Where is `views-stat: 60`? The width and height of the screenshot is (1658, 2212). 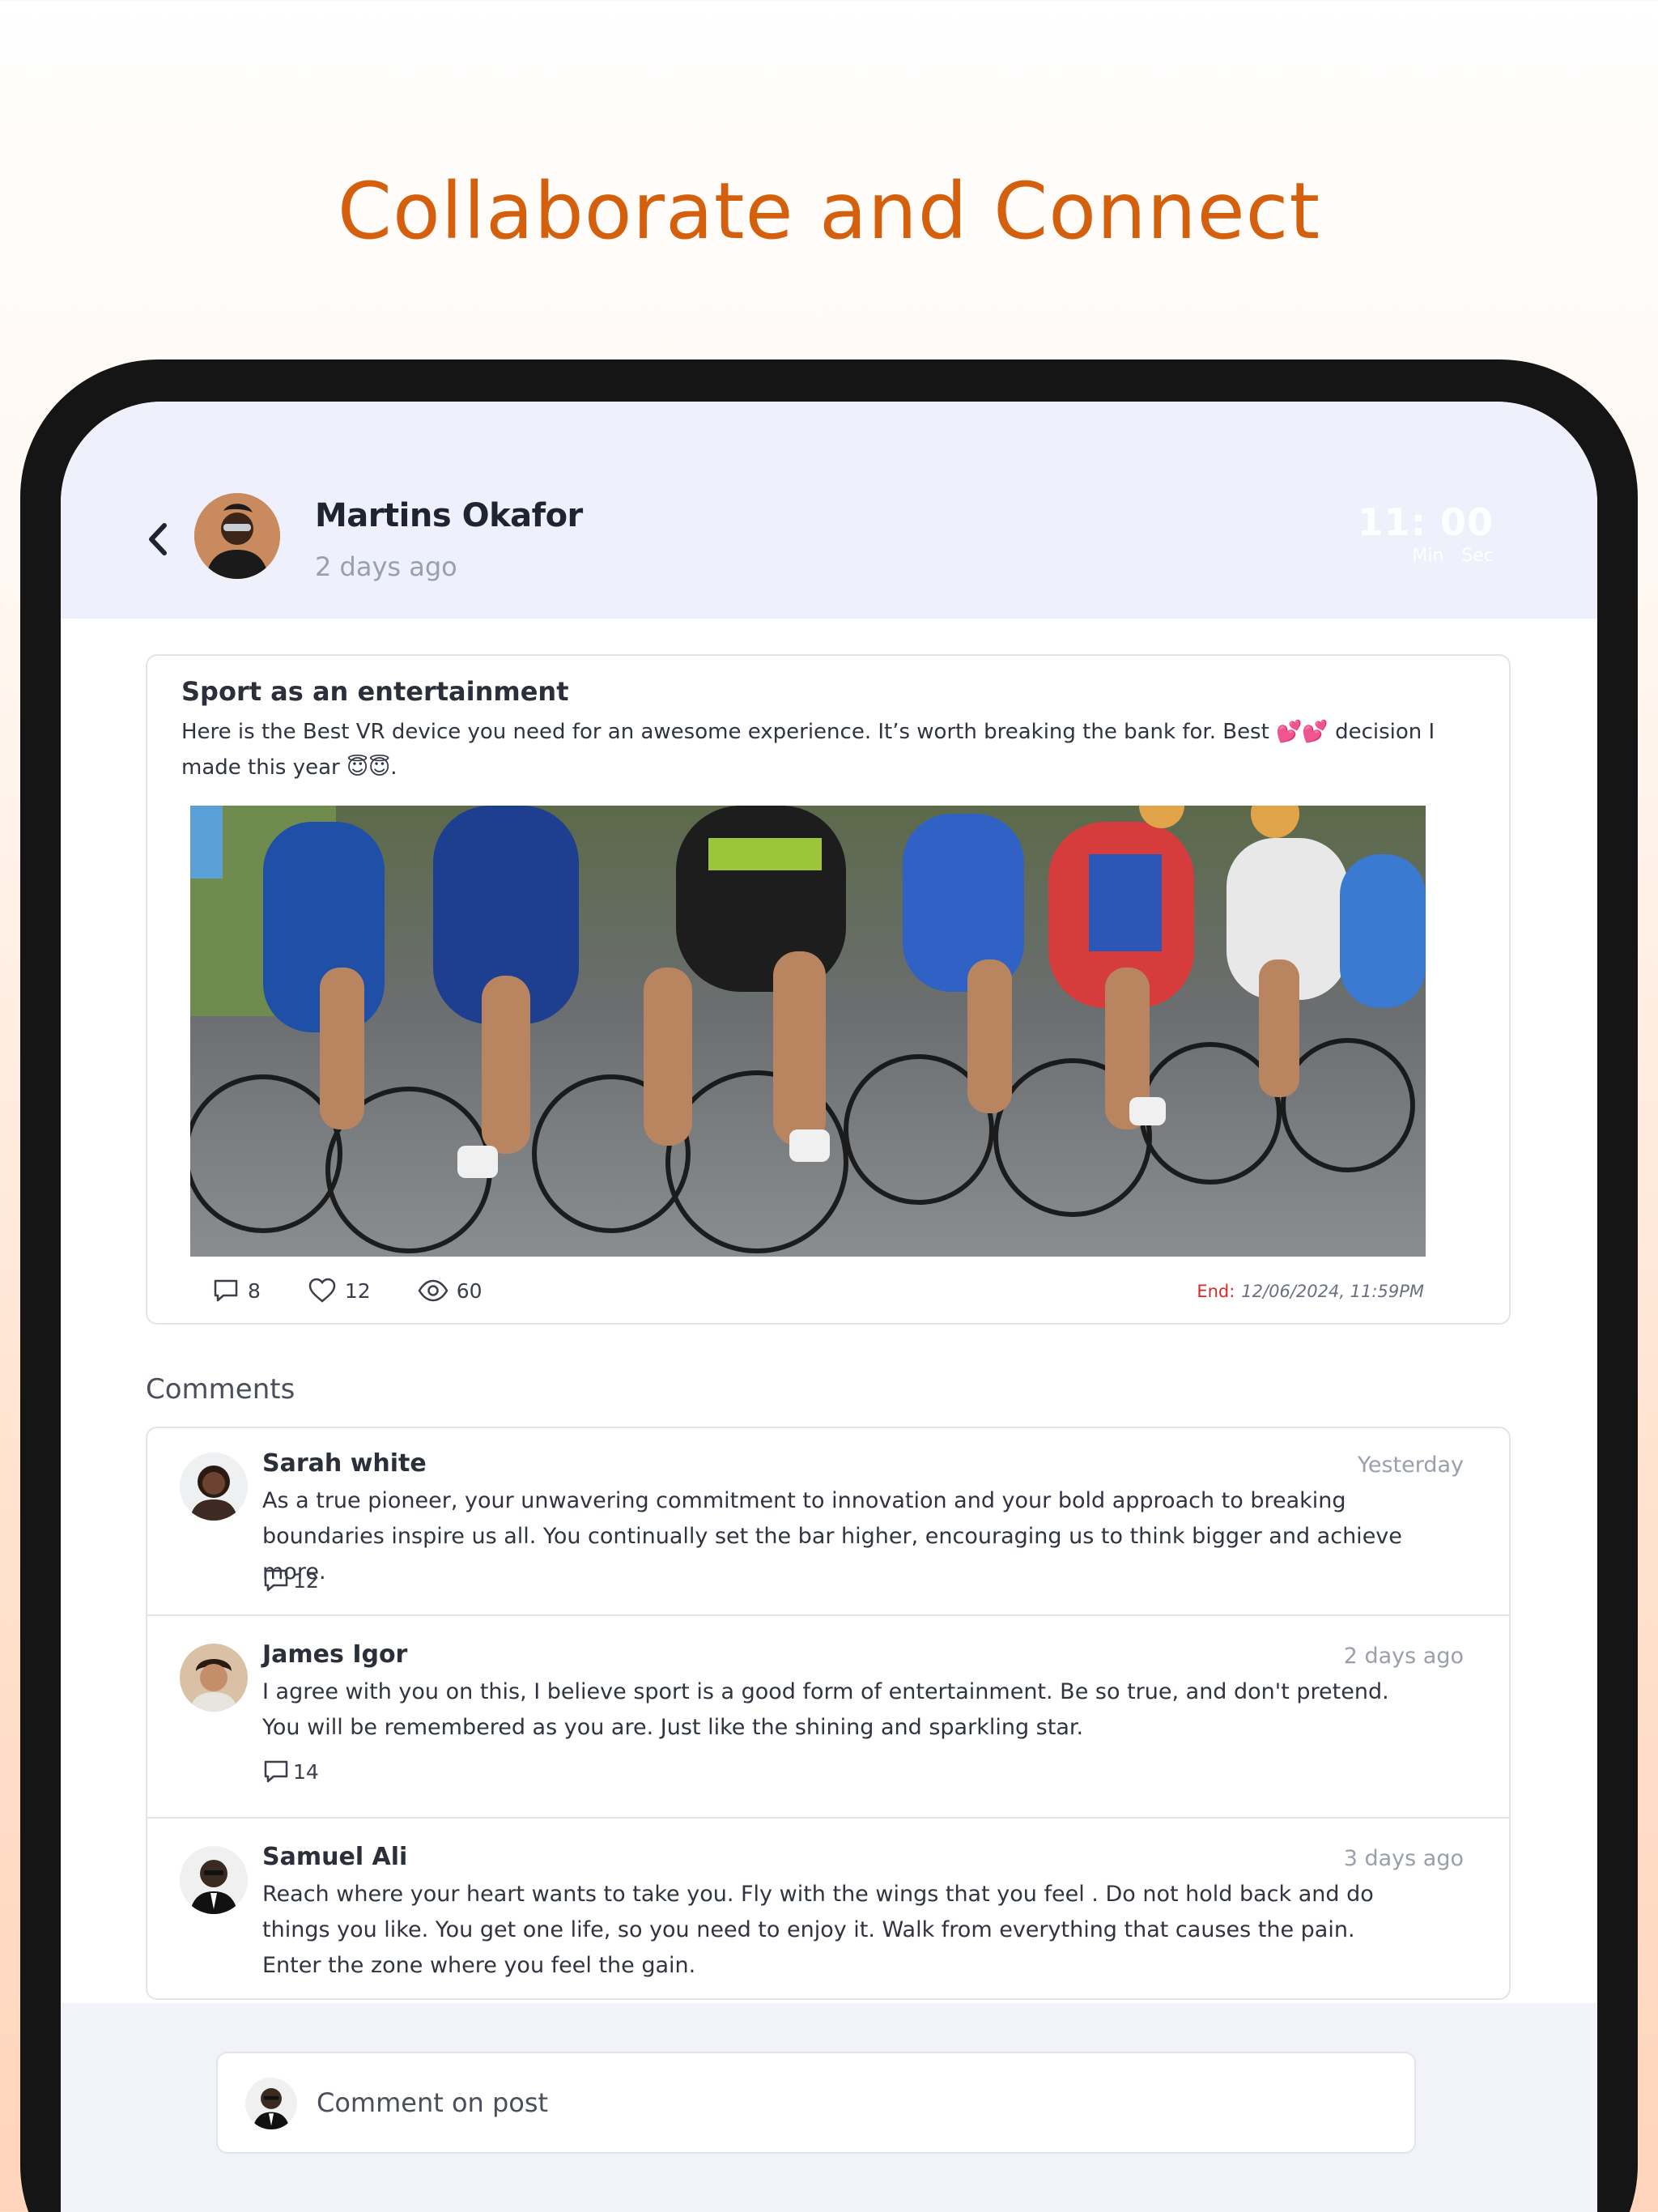 views-stat: 60 is located at coordinates (450, 1290).